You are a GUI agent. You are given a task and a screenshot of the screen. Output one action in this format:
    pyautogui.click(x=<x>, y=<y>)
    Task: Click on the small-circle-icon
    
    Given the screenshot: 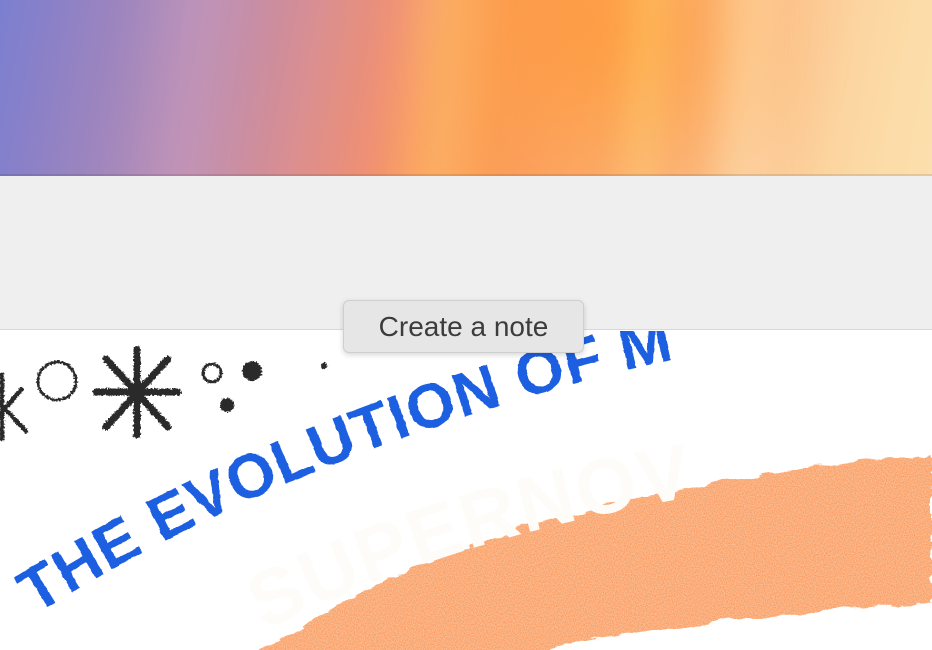 What is the action you would take?
    pyautogui.click(x=212, y=373)
    